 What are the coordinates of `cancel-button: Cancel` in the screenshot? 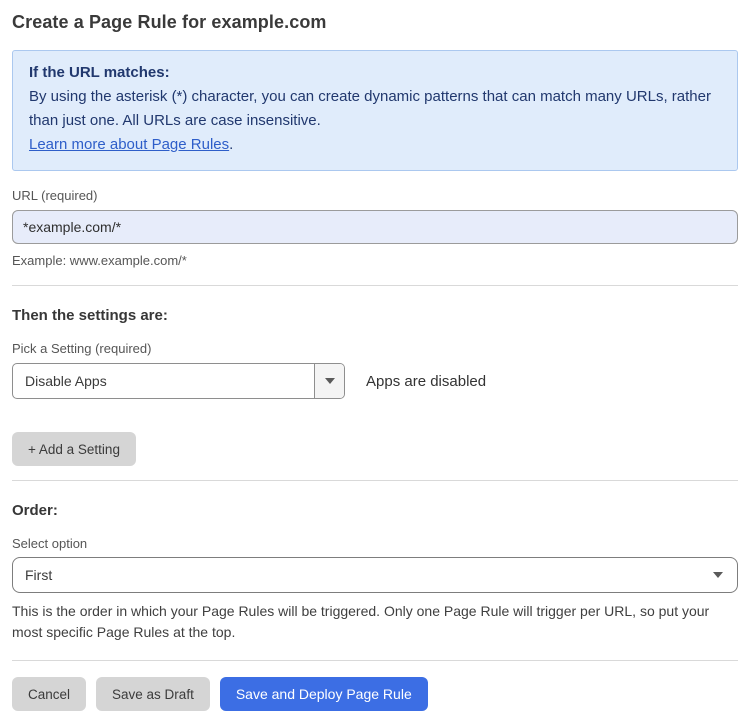 It's located at (49, 694).